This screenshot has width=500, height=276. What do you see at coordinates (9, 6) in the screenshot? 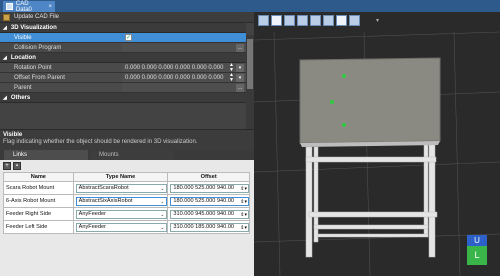
I see `cad-data-icon` at bounding box center [9, 6].